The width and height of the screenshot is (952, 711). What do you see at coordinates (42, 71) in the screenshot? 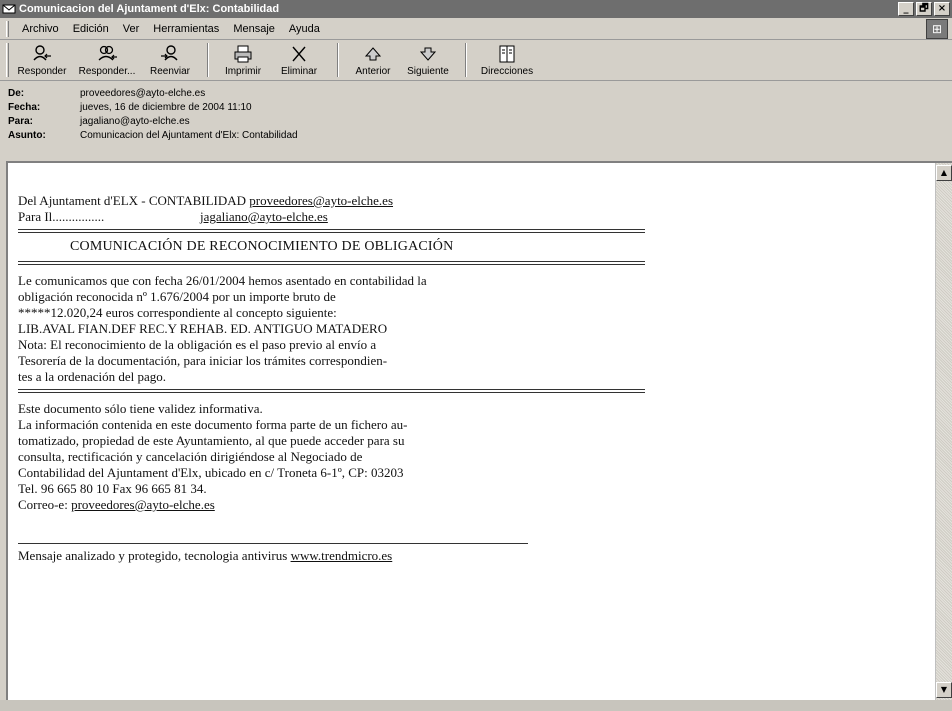
I see `reply-label: Responder` at bounding box center [42, 71].